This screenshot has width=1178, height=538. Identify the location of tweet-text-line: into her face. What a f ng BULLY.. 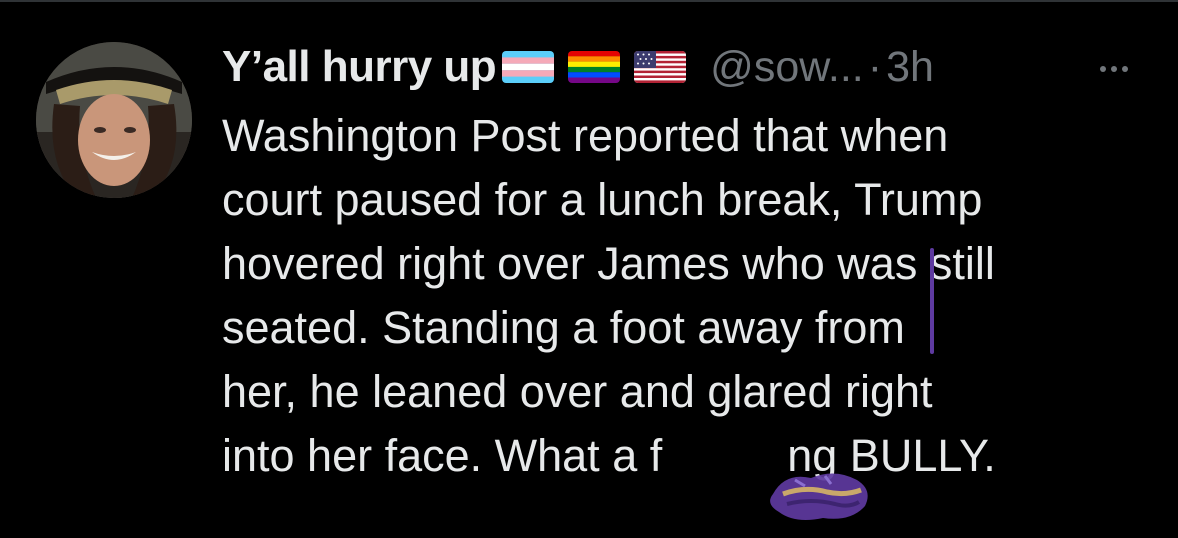
(609, 455).